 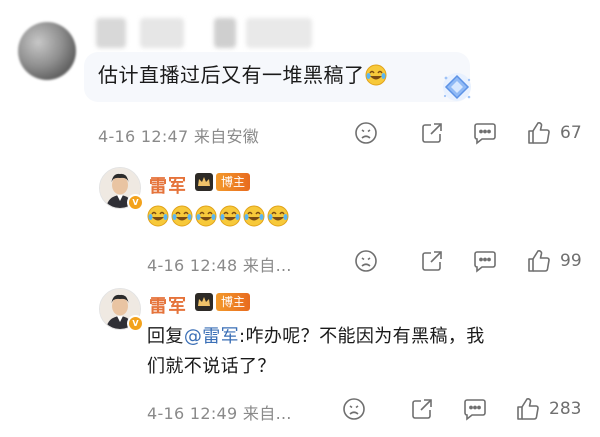 What do you see at coordinates (571, 261) in the screenshot?
I see `like-count: 99` at bounding box center [571, 261].